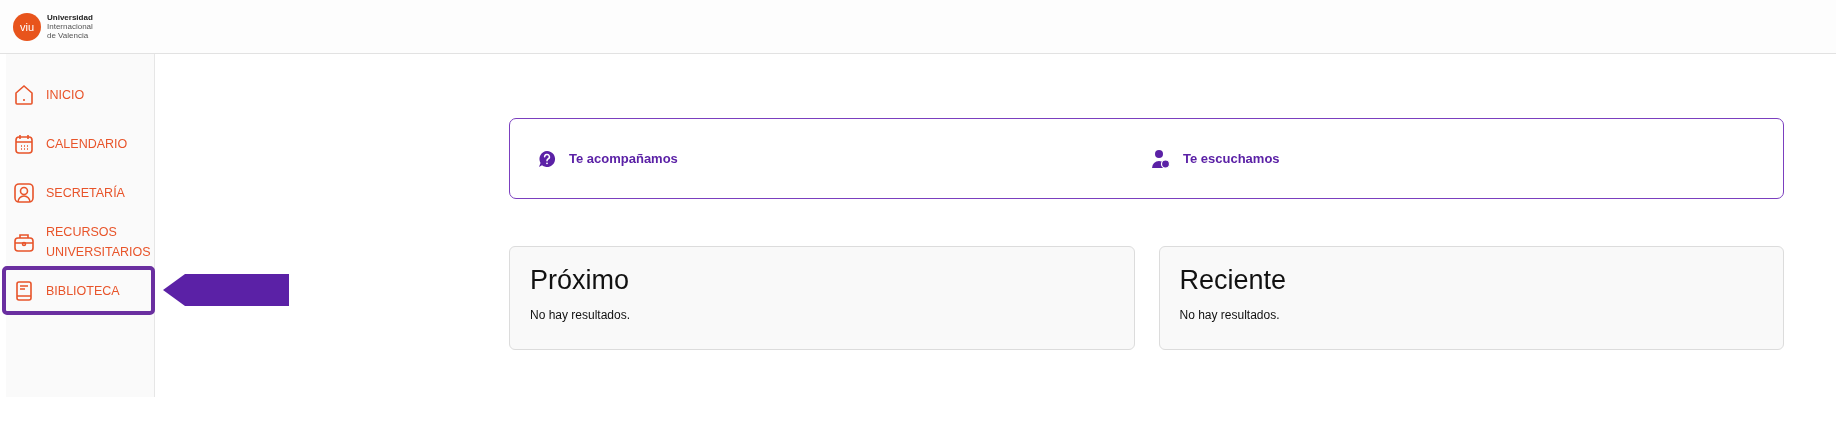 This screenshot has width=1836, height=446. What do you see at coordinates (78, 241) in the screenshot?
I see `nav-item: RECURSOS UNIVERSITARIOS` at bounding box center [78, 241].